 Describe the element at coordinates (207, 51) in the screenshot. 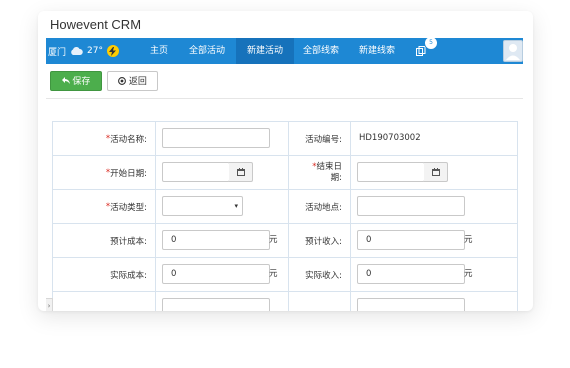

I see `nav-all-activities: 全部活动` at that location.